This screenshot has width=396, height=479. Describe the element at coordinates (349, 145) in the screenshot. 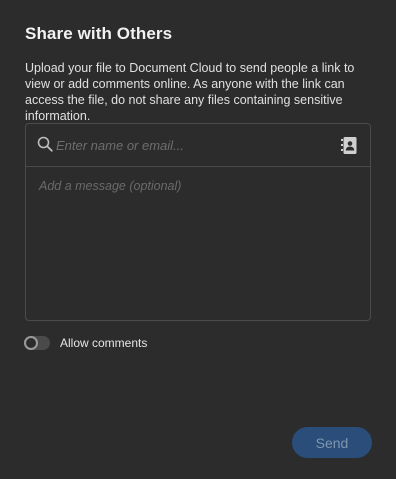

I see `address-book-icon` at that location.